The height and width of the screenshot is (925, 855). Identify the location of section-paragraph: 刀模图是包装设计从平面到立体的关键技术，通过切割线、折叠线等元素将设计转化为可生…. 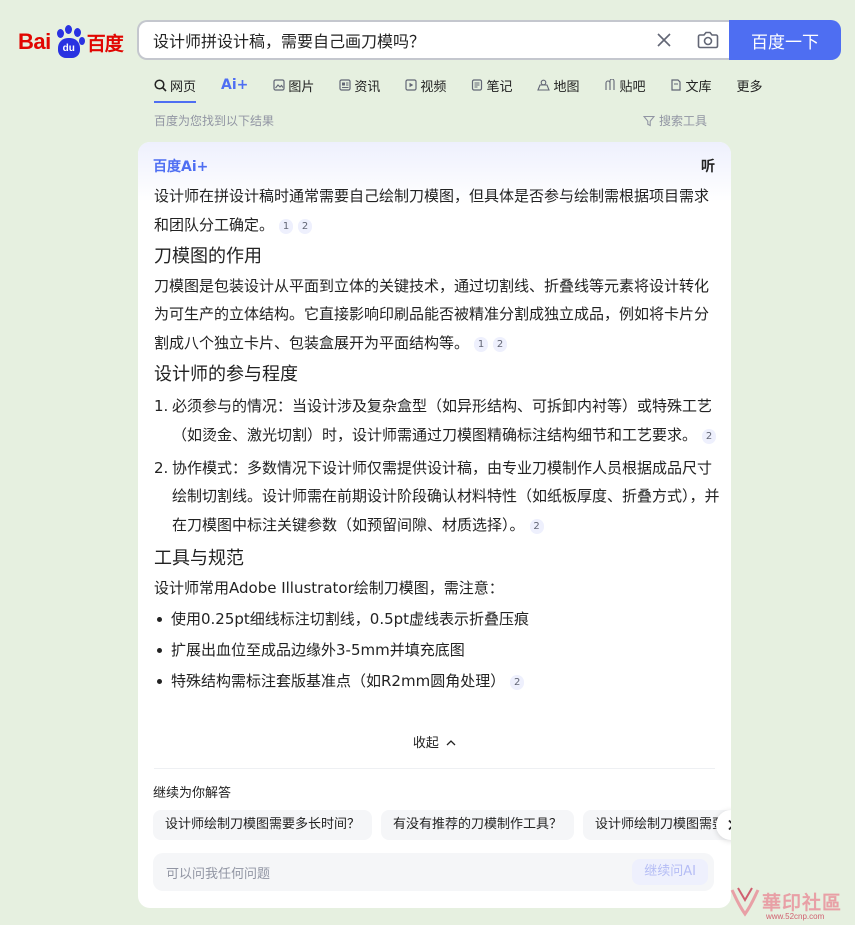
(432, 314).